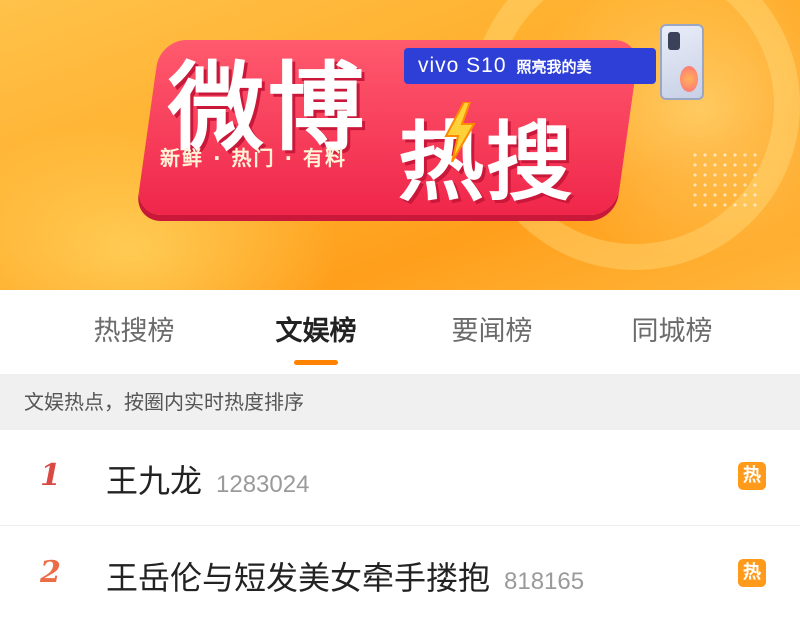  I want to click on sponsor-slogan: 照亮我的美, so click(554, 66).